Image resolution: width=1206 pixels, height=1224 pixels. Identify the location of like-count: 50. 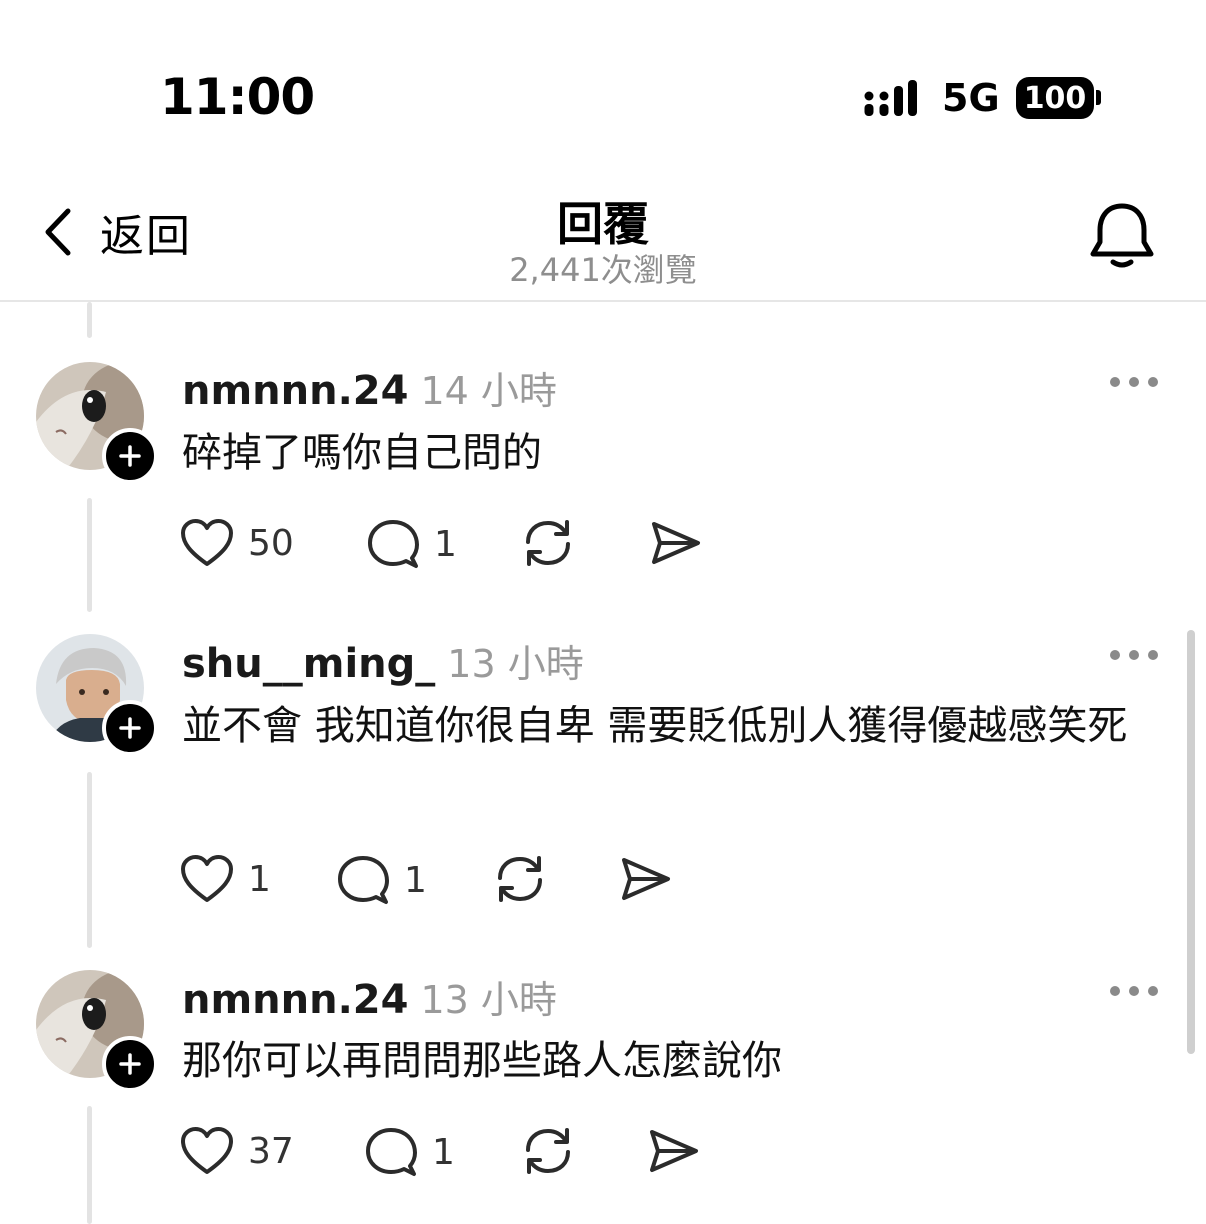
(271, 543).